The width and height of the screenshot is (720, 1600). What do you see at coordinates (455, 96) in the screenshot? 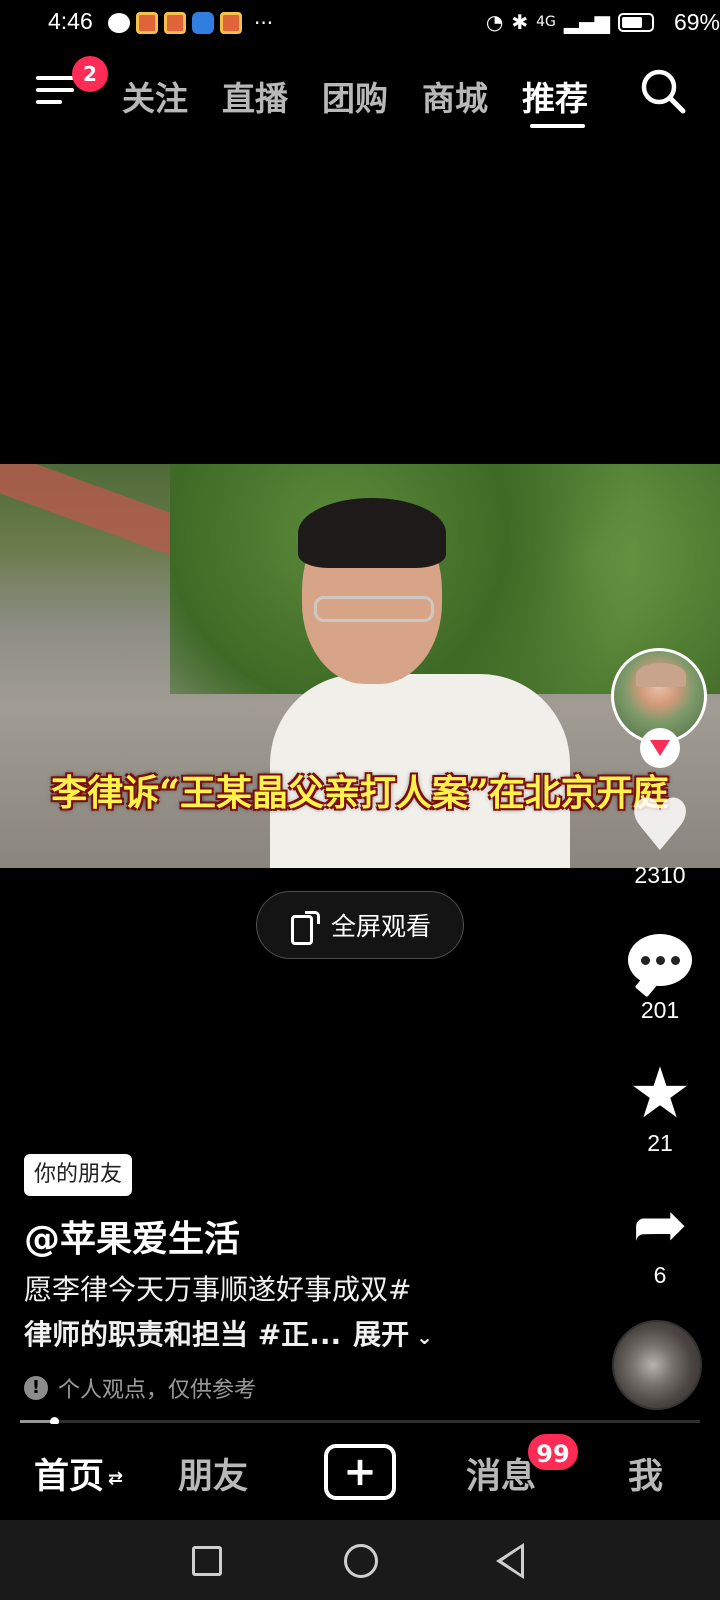
I see `tab-mall: 商城` at bounding box center [455, 96].